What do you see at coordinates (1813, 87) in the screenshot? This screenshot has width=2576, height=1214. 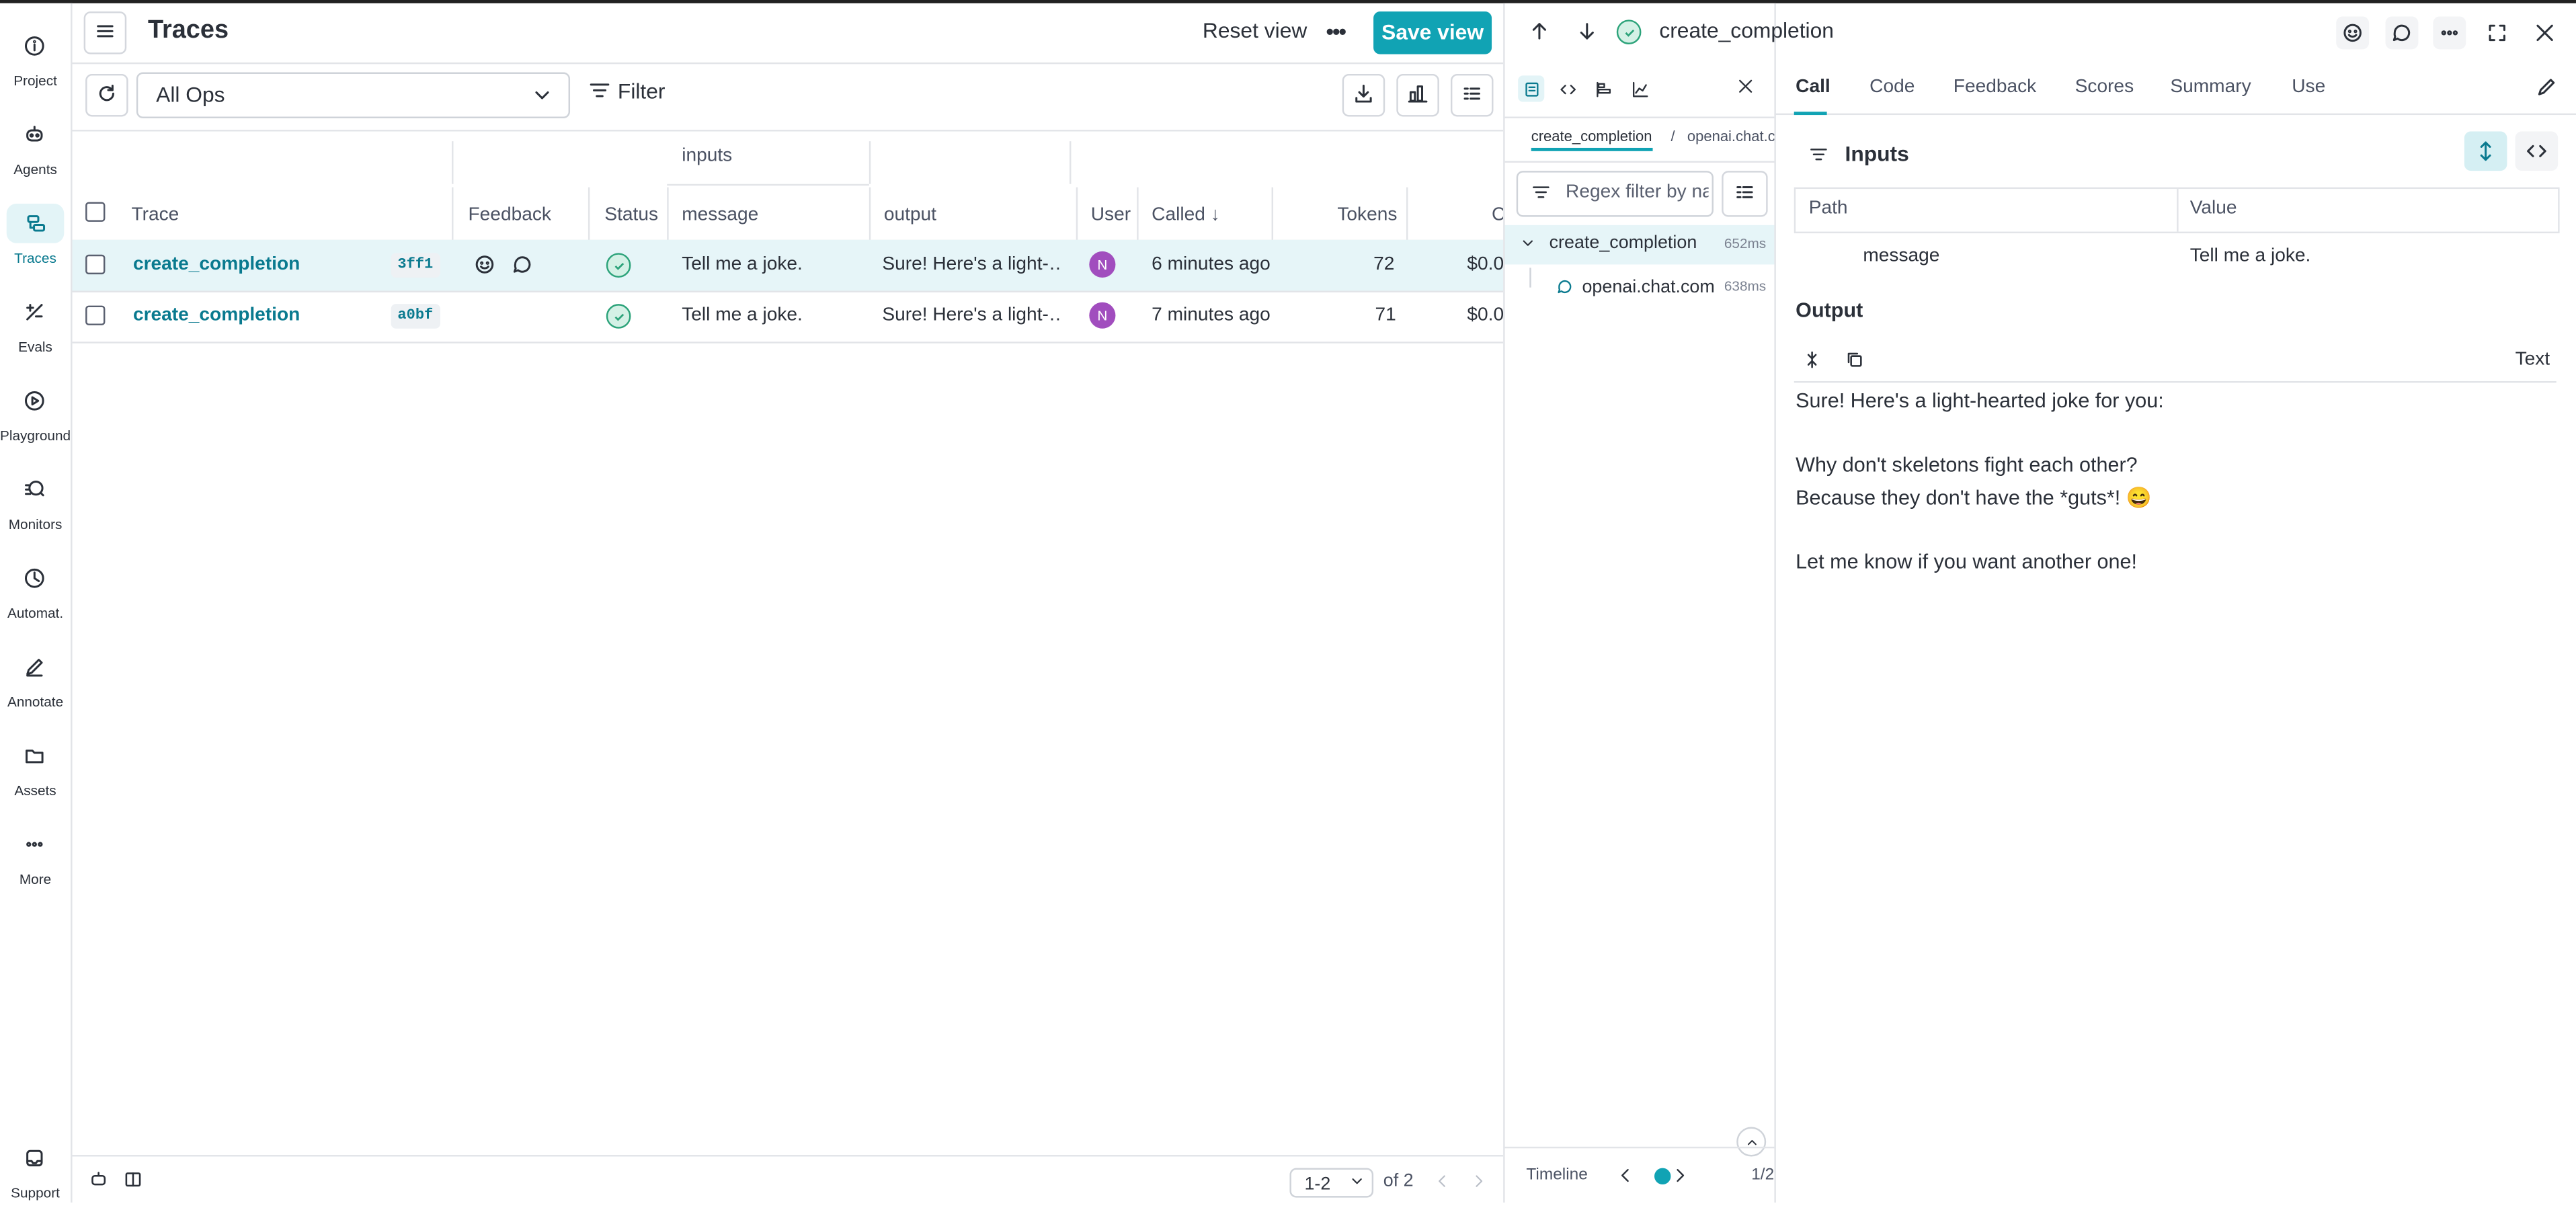 I see `tab-call: Call` at bounding box center [1813, 87].